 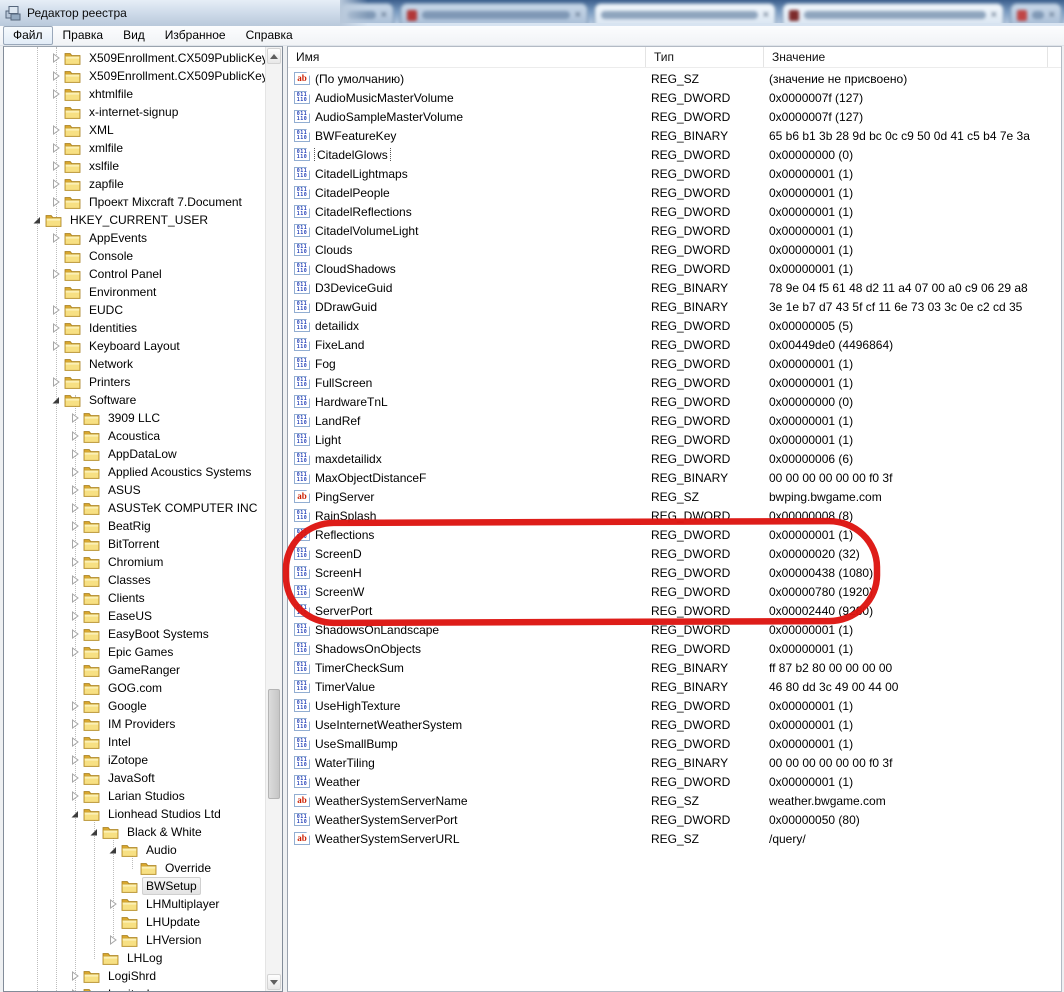 I want to click on tree-item-x509enrollment-cx509publickey-1: X509Enrollment.CX509PublicKey.1, so click(x=134, y=76).